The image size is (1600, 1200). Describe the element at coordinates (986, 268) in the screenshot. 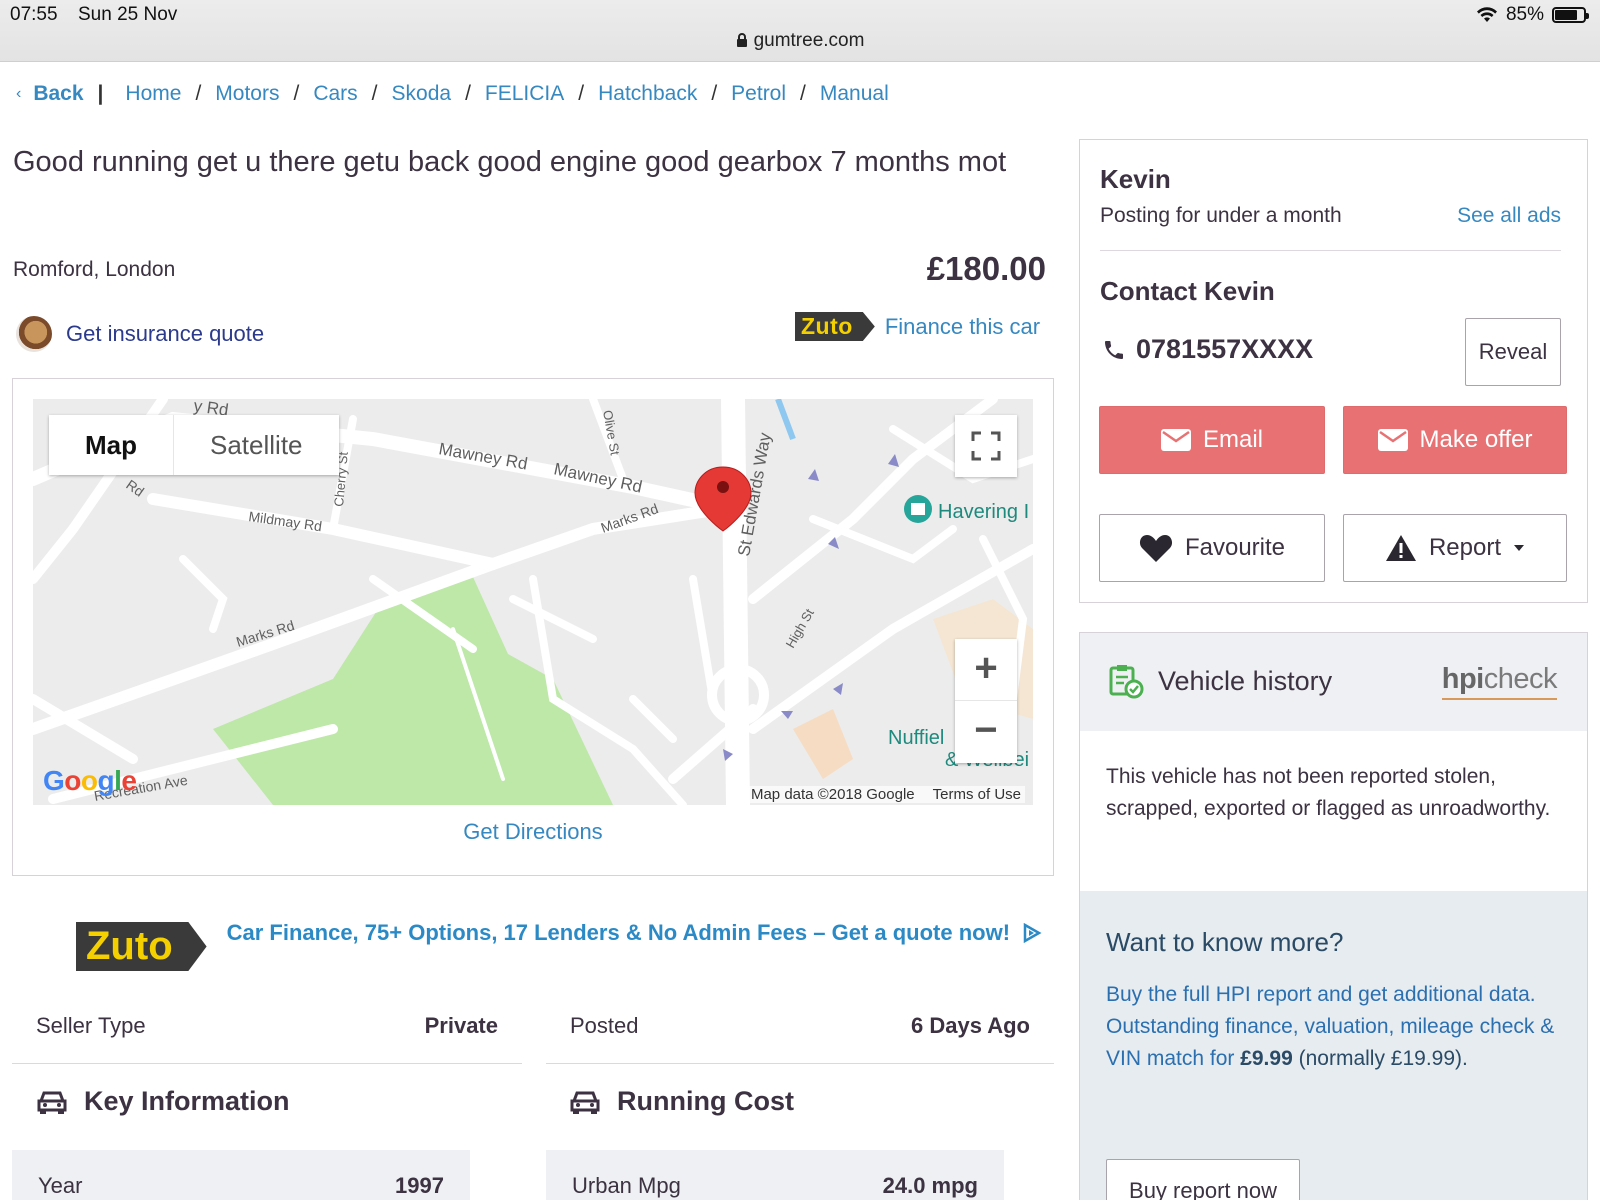

I see `listing-price: £180.00` at that location.